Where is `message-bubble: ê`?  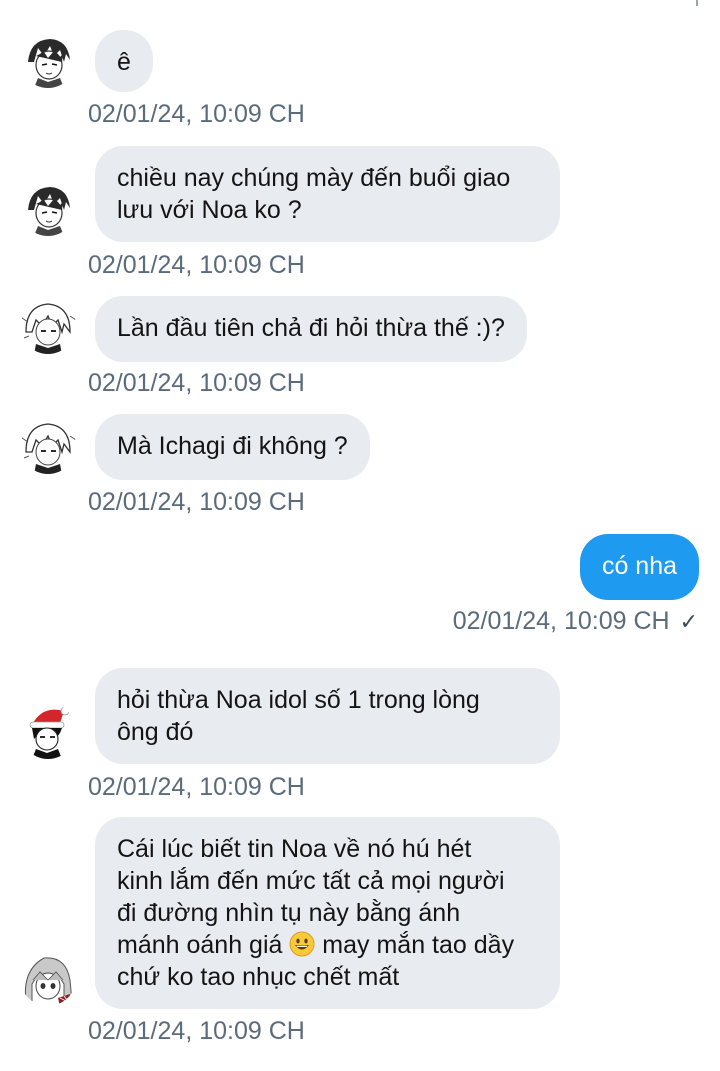
message-bubble: ê is located at coordinates (124, 61).